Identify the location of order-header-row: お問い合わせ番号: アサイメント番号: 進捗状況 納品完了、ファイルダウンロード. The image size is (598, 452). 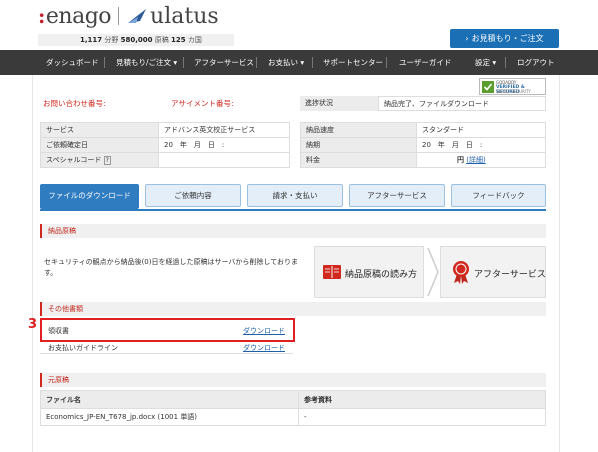
(293, 103).